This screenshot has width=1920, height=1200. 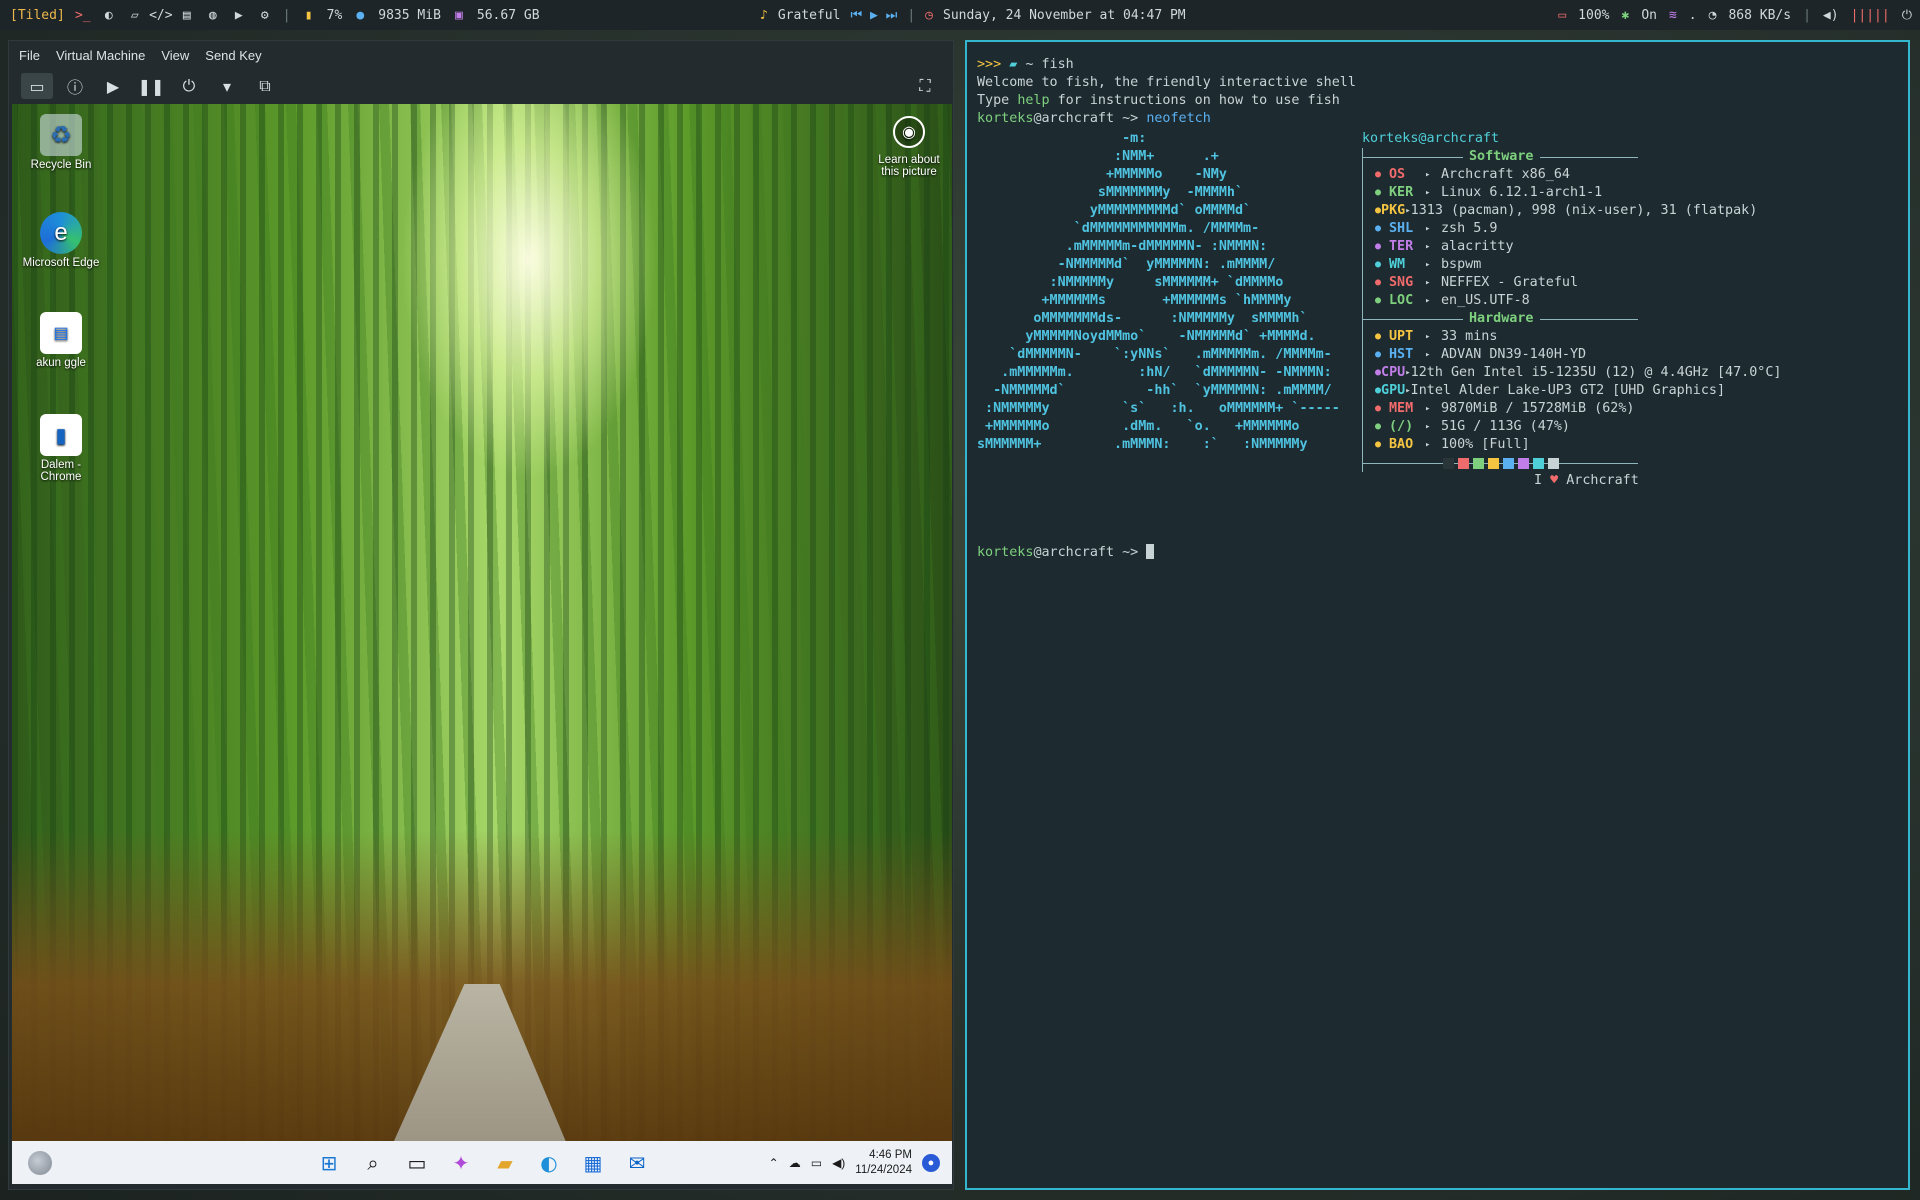 I want to click on menu-file: File, so click(x=29, y=55).